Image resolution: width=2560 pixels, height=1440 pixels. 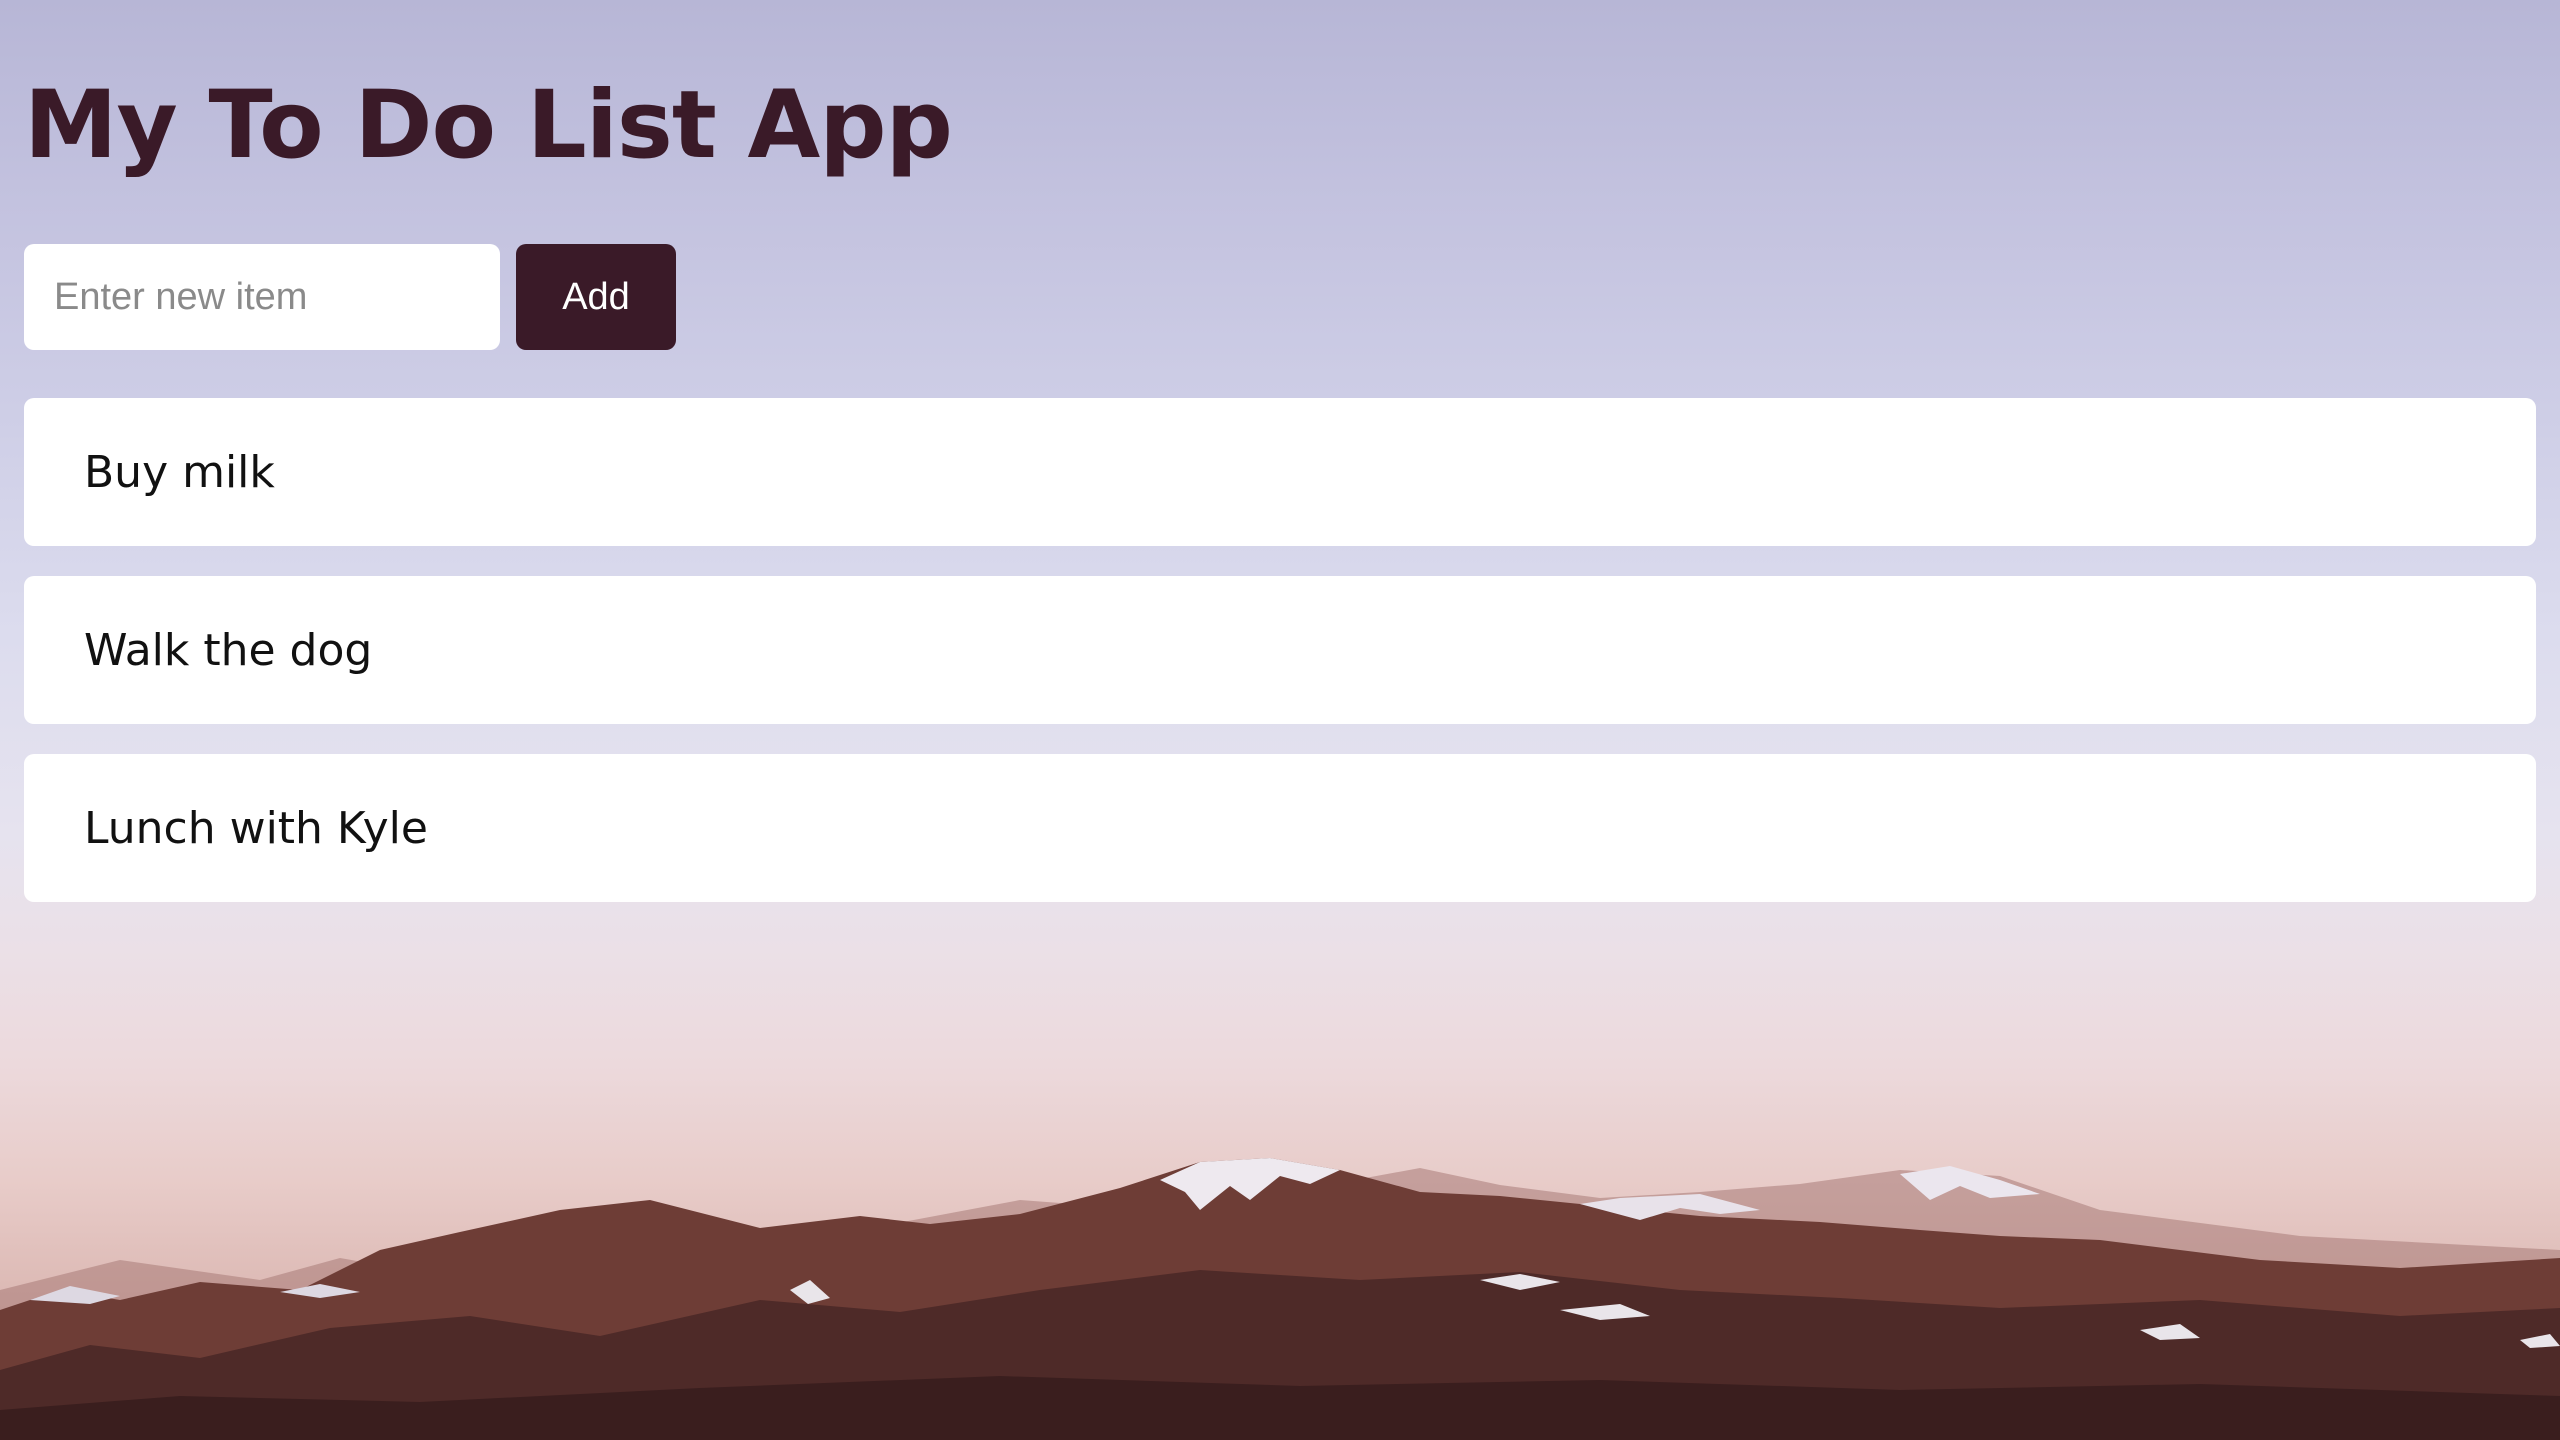 I want to click on todo-item-text: Lunch with Kyle, so click(x=256, y=828).